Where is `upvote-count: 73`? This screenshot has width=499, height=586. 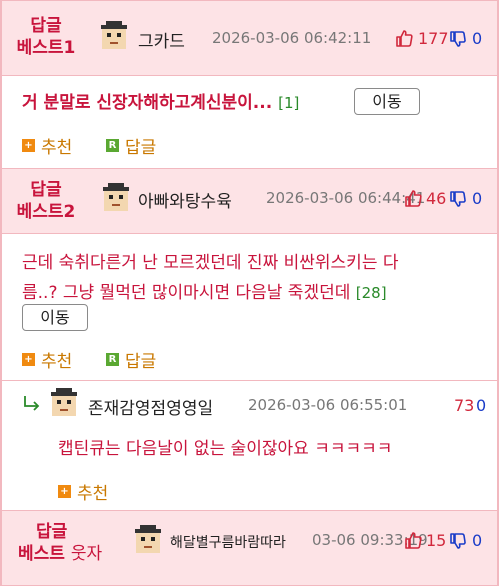
upvote-count: 73 is located at coordinates (464, 405).